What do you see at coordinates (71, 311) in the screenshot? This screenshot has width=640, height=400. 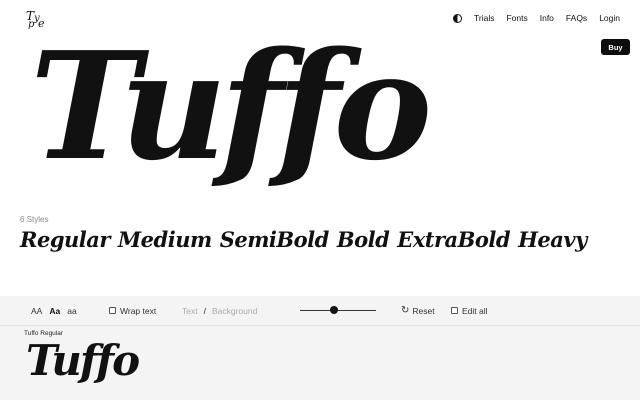 I see `case-lower: aa` at bounding box center [71, 311].